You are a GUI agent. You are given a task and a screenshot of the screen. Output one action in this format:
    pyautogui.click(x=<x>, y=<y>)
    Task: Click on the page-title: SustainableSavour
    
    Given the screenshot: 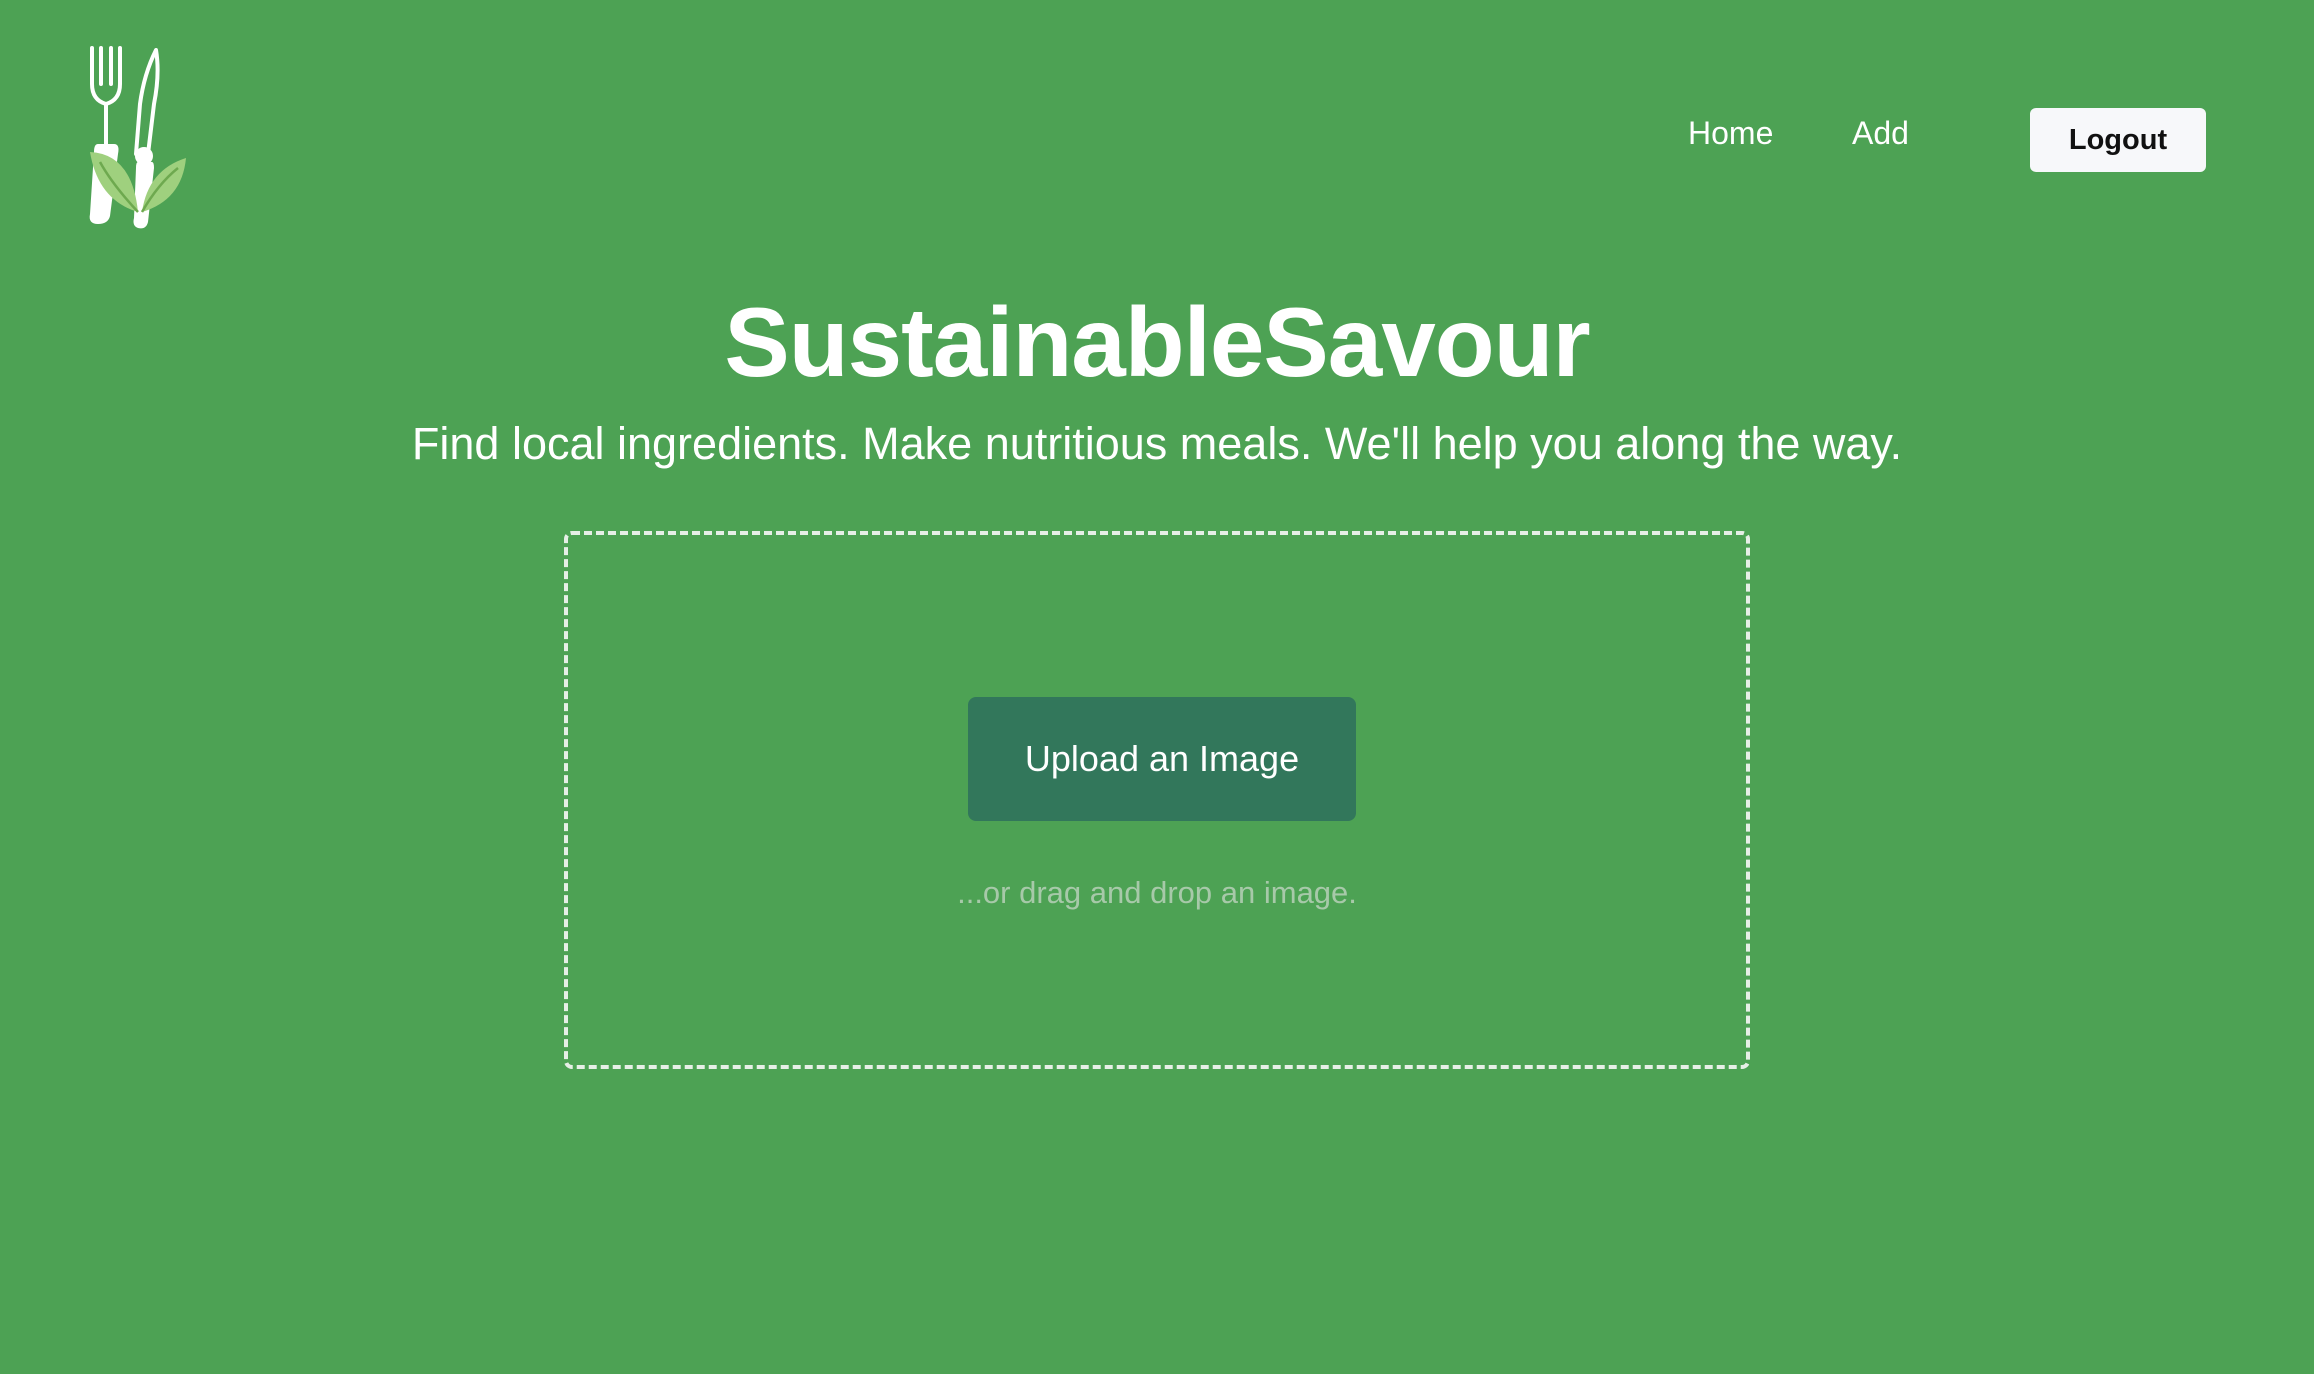 What is the action you would take?
    pyautogui.click(x=1157, y=342)
    